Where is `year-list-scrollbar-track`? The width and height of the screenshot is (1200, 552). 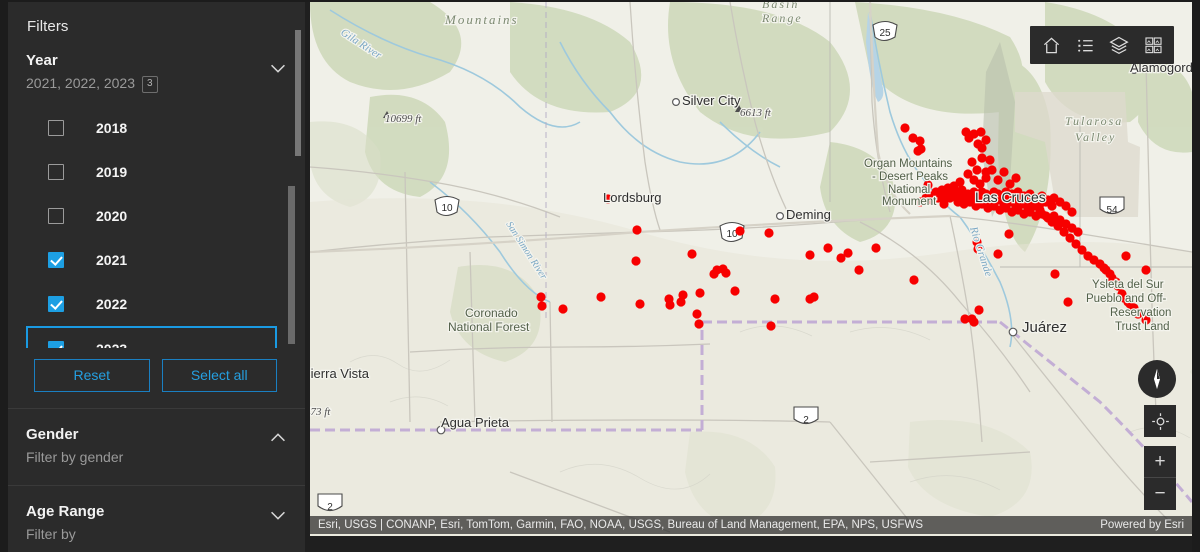 year-list-scrollbar-track is located at coordinates (291, 227).